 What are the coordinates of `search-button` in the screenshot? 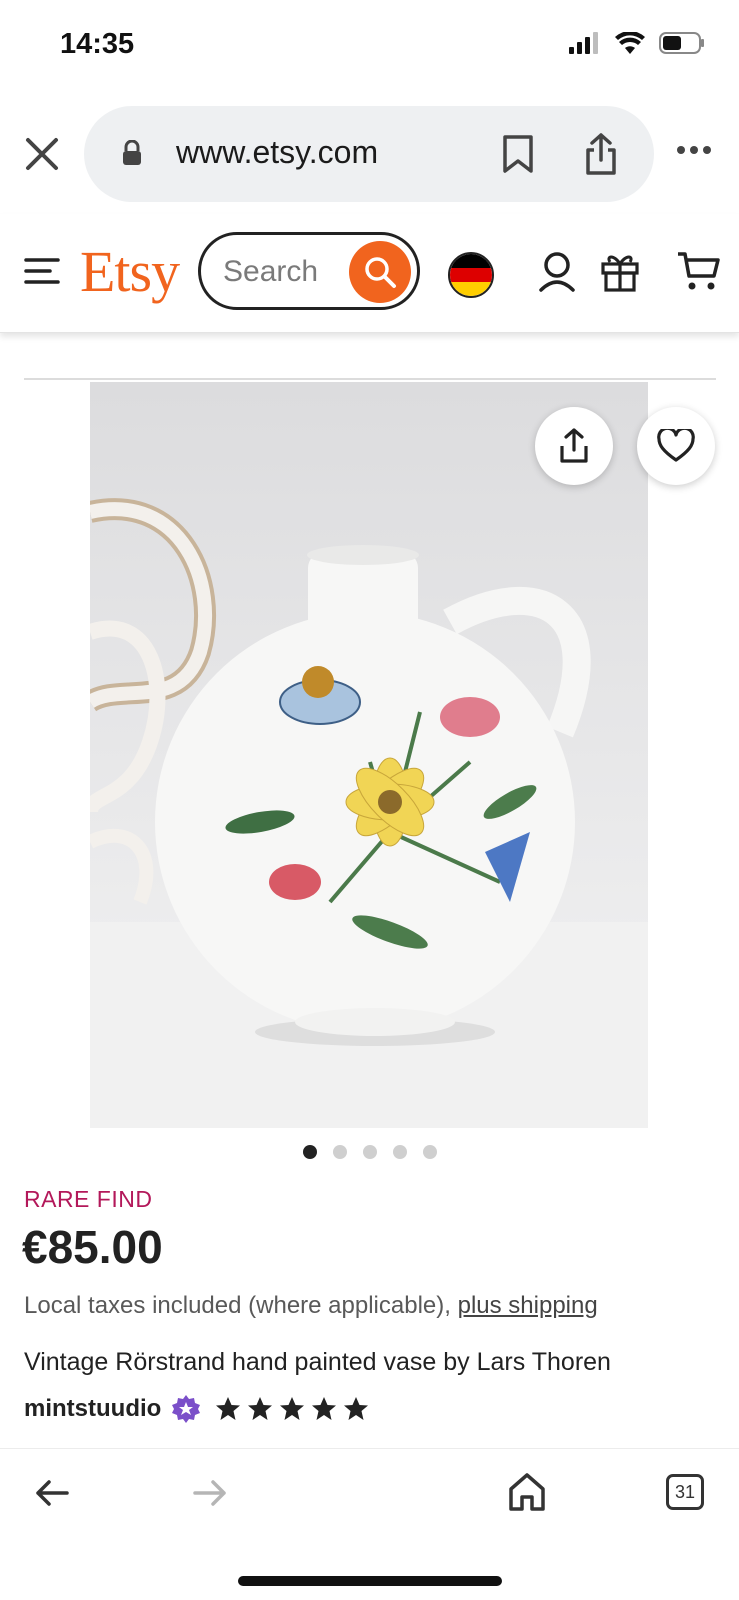 It's located at (380, 272).